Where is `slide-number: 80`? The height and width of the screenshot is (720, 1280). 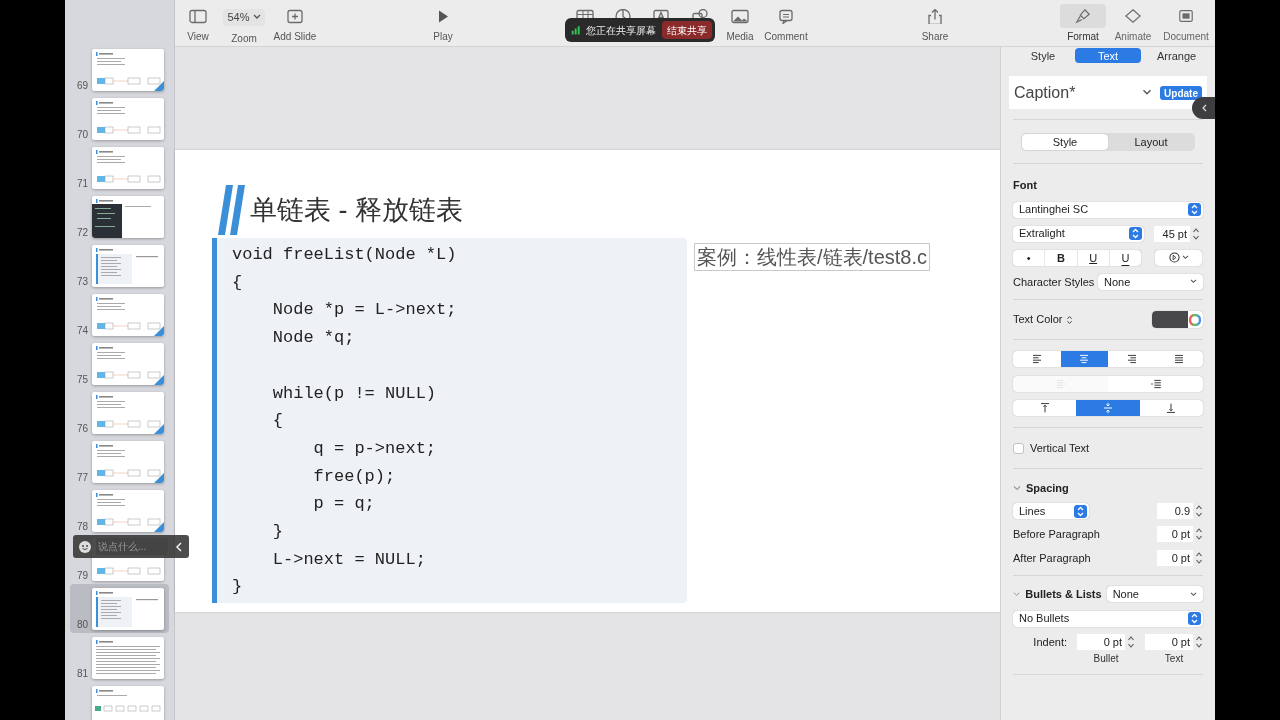
slide-number: 80 is located at coordinates (82, 625).